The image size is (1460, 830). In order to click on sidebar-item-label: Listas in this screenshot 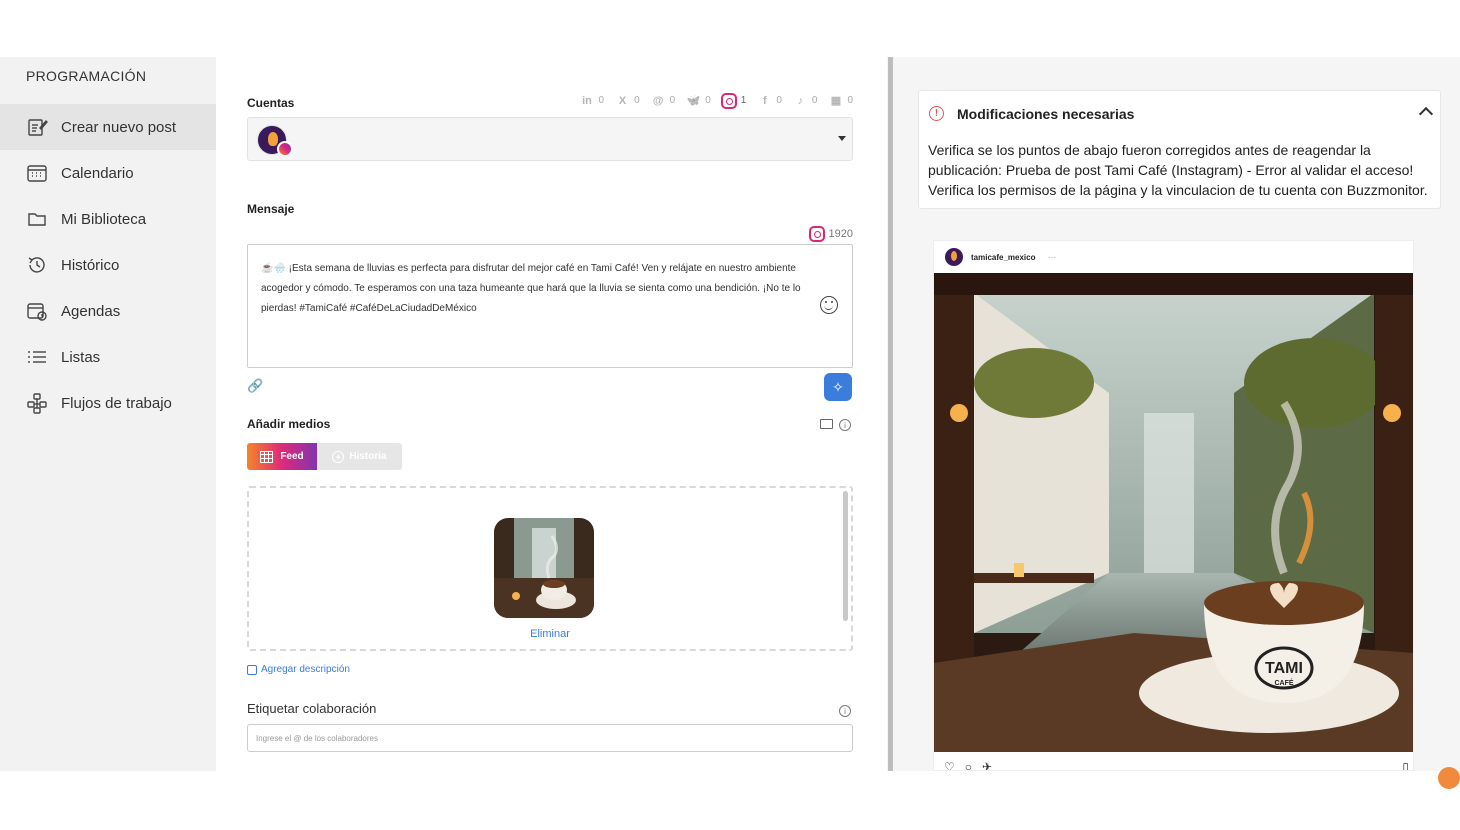, I will do `click(81, 357)`.